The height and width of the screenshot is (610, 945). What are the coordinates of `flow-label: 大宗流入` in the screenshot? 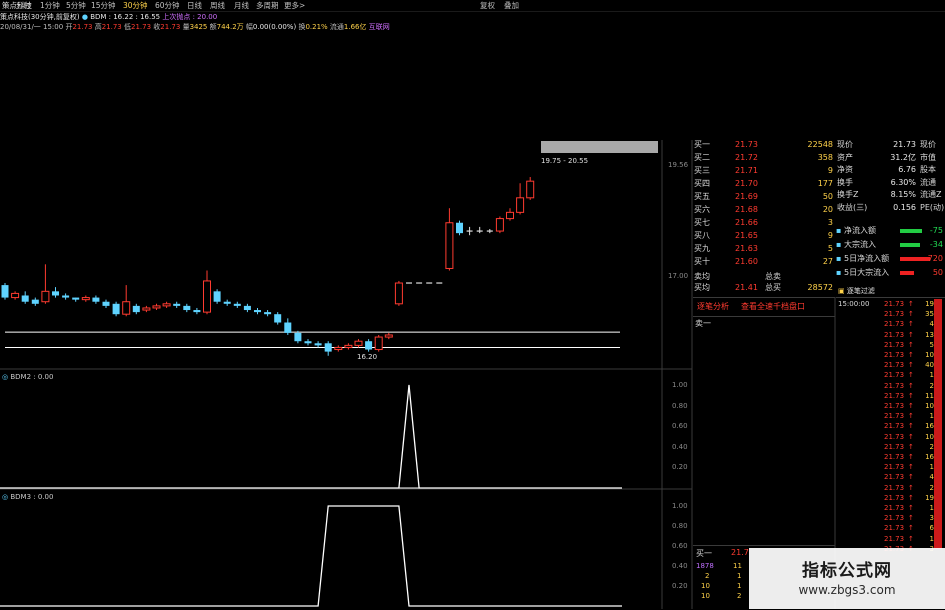 It's located at (860, 244).